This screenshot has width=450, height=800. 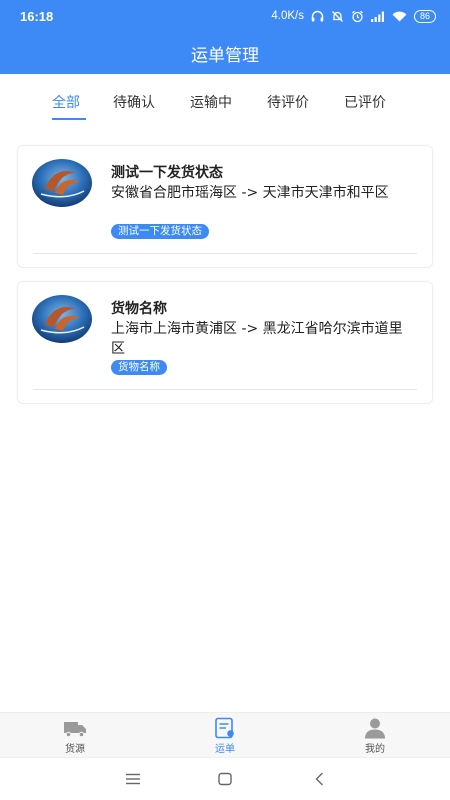 What do you see at coordinates (337, 16) in the screenshot?
I see `mute-bell-icon` at bounding box center [337, 16].